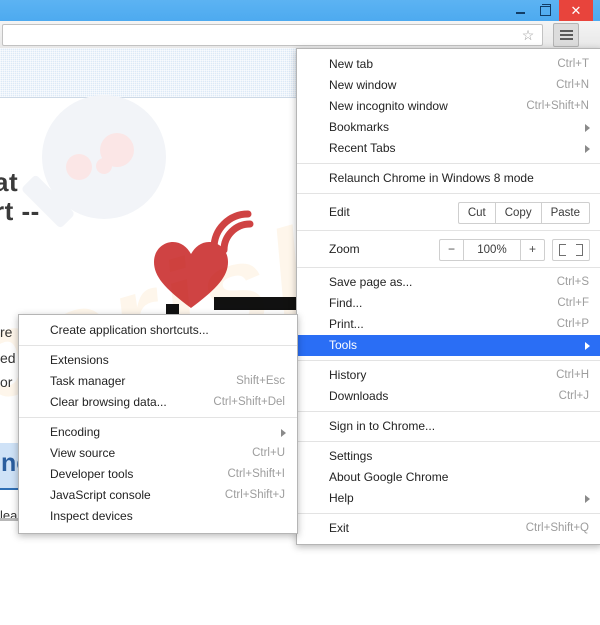  What do you see at coordinates (6, 332) in the screenshot?
I see `text-fragment: re` at bounding box center [6, 332].